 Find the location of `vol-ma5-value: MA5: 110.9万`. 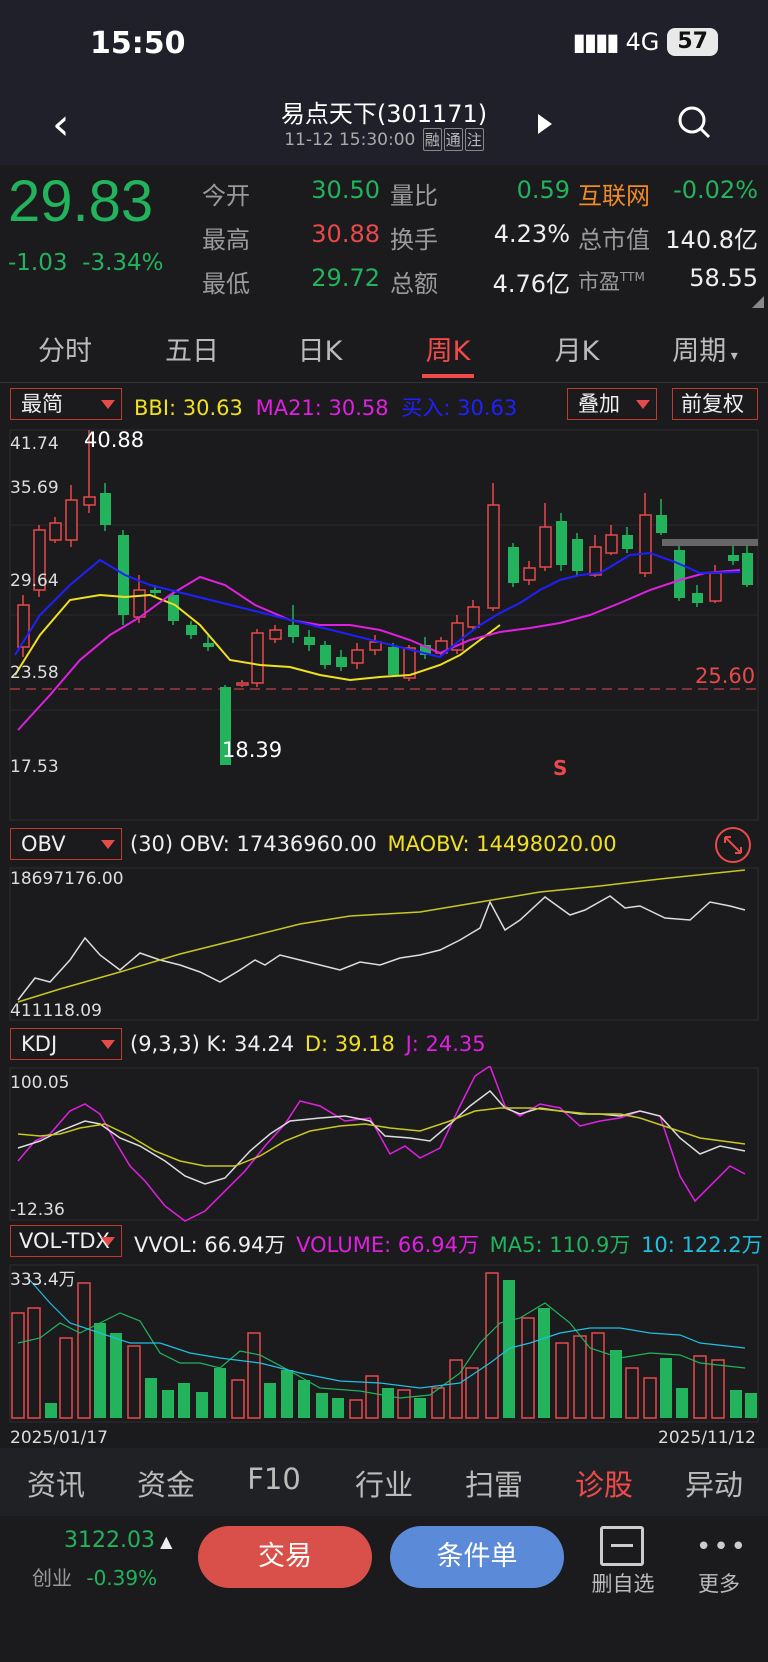

vol-ma5-value: MA5: 110.9万 is located at coordinates (560, 1245).